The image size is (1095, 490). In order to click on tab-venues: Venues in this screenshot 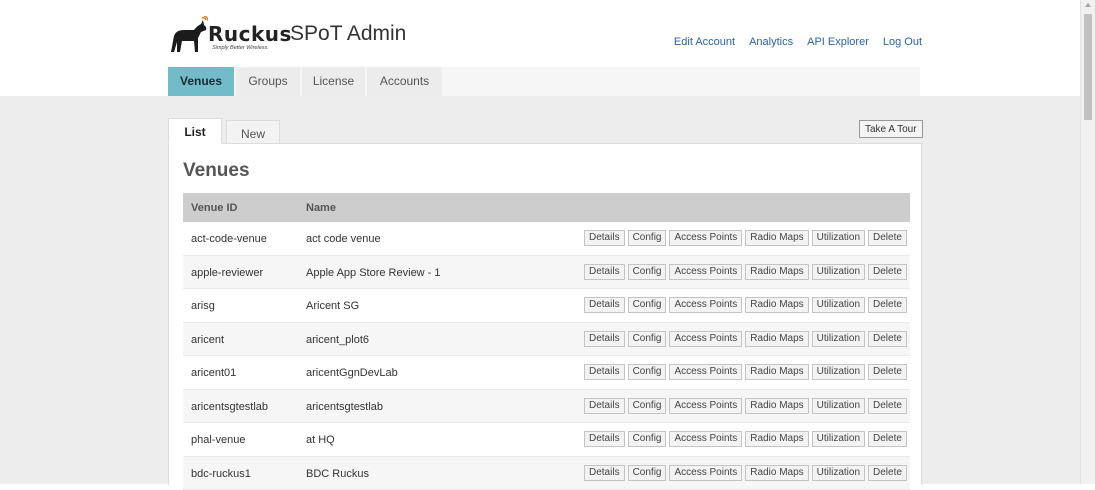, I will do `click(201, 81)`.